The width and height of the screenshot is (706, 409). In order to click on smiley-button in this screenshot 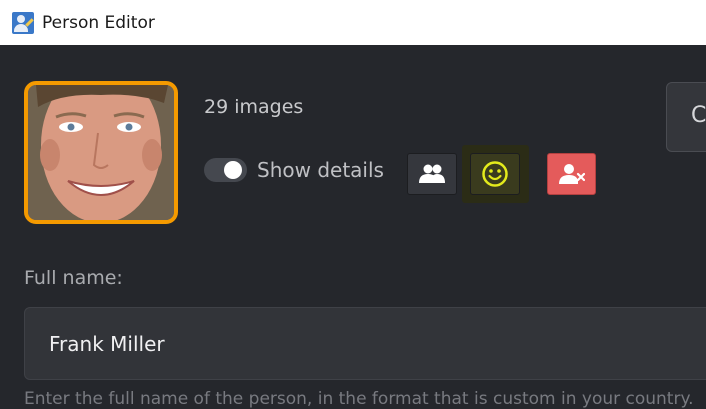, I will do `click(495, 174)`.